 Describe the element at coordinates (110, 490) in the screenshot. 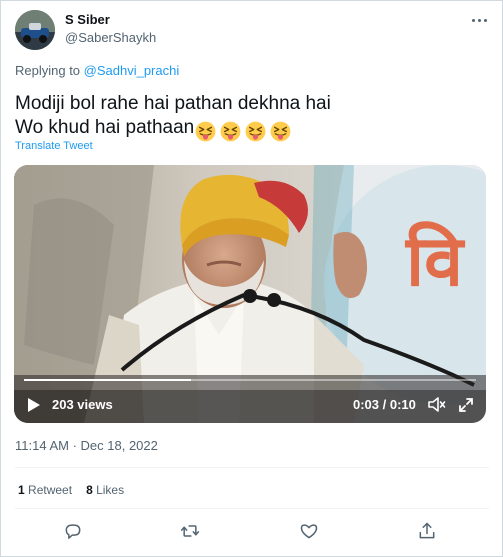

I see `likes-label: Likes` at that location.